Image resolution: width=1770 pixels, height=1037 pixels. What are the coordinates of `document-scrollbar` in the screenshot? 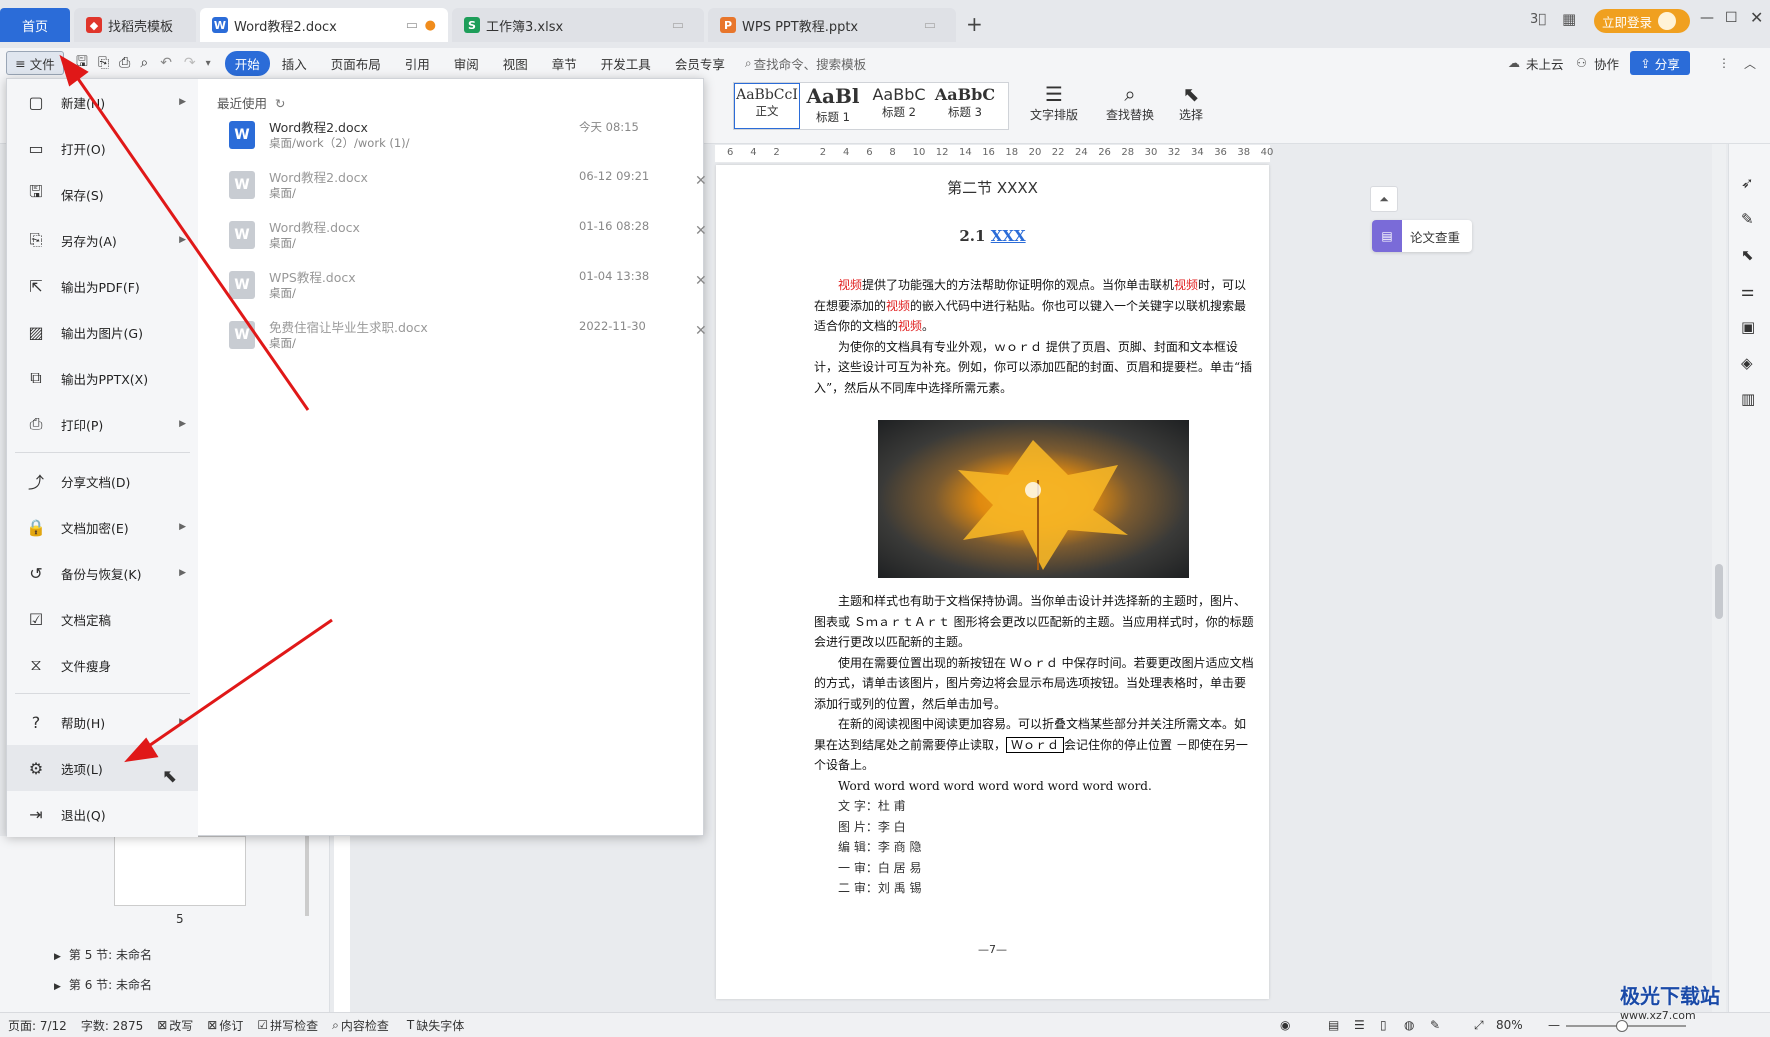 It's located at (1719, 578).